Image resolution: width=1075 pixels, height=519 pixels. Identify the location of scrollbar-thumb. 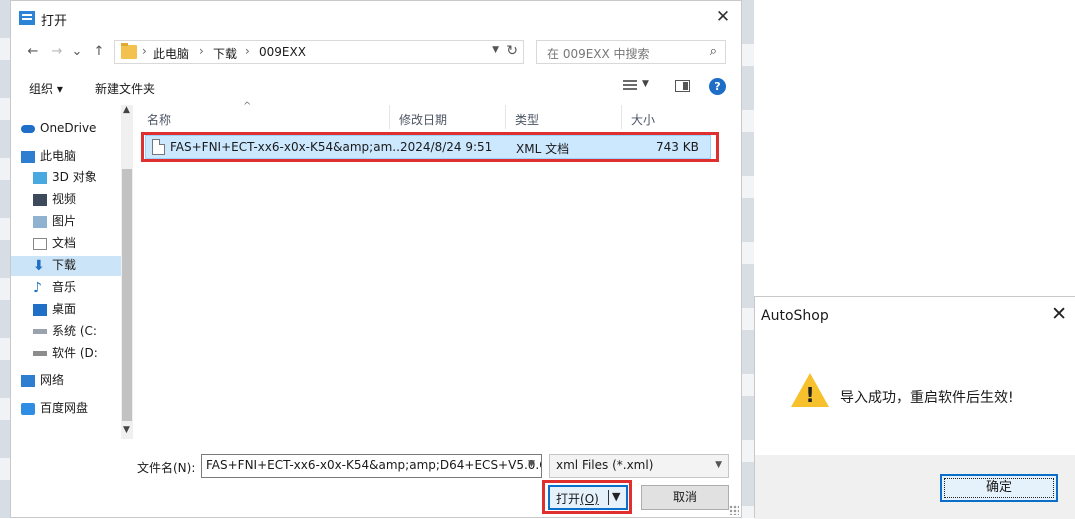
(127, 295).